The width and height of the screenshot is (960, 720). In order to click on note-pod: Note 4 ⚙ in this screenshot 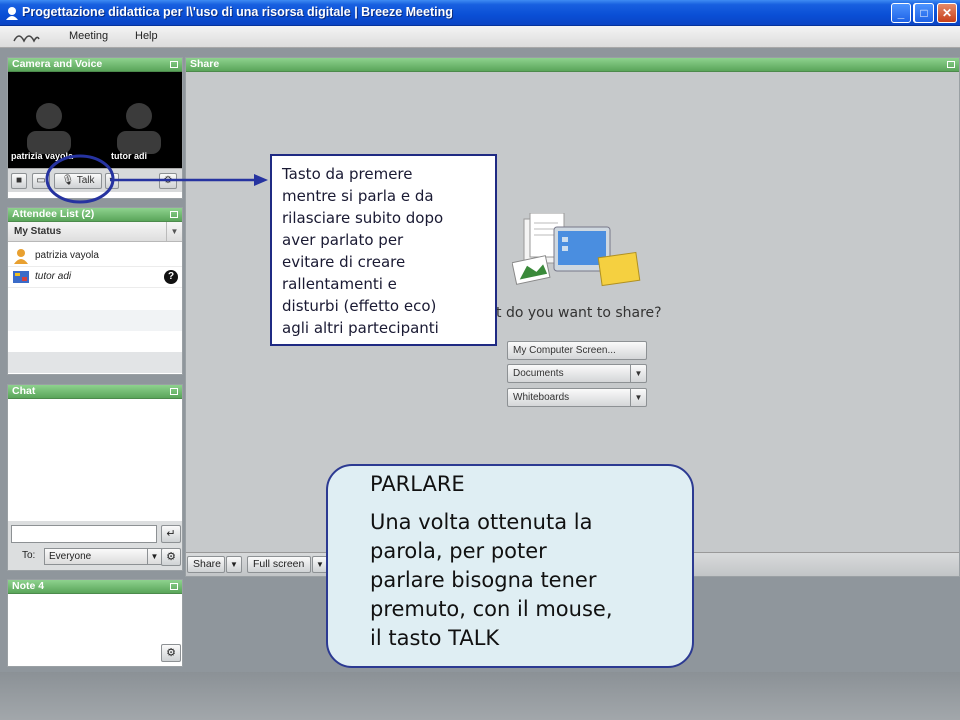, I will do `click(95, 623)`.